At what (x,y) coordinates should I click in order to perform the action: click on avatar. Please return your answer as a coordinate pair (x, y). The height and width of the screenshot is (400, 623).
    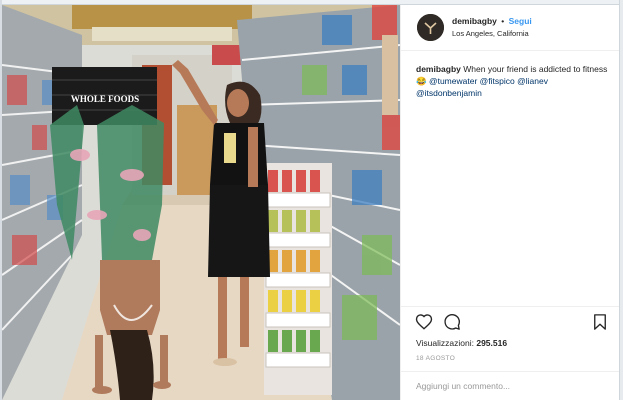
    Looking at the image, I should click on (430, 27).